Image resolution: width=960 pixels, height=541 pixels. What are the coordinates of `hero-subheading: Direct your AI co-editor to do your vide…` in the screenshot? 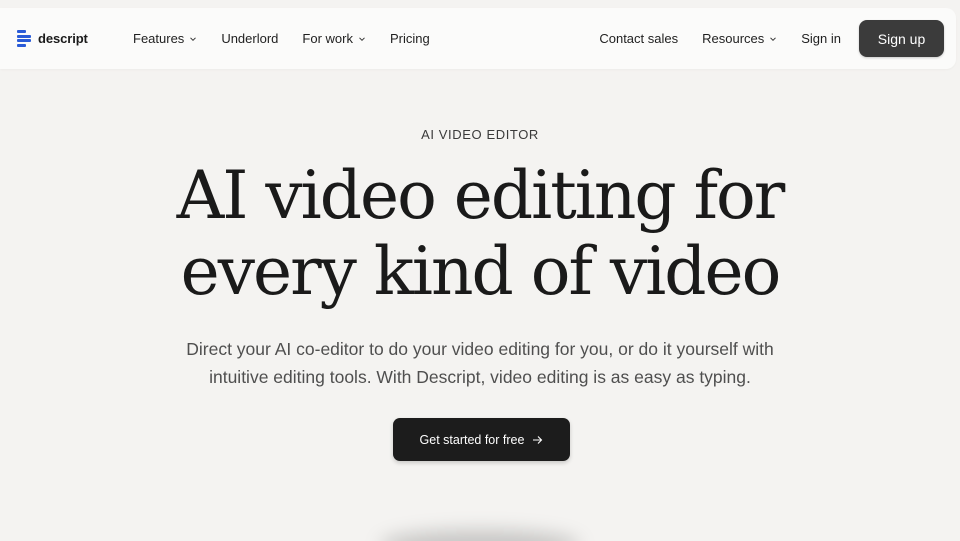 It's located at (480, 363).